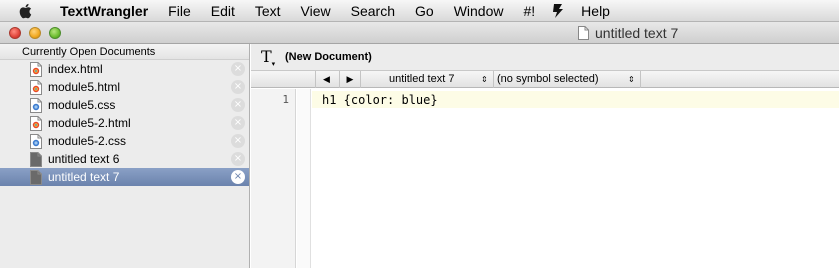  I want to click on scripts-menu-icon, so click(558, 11).